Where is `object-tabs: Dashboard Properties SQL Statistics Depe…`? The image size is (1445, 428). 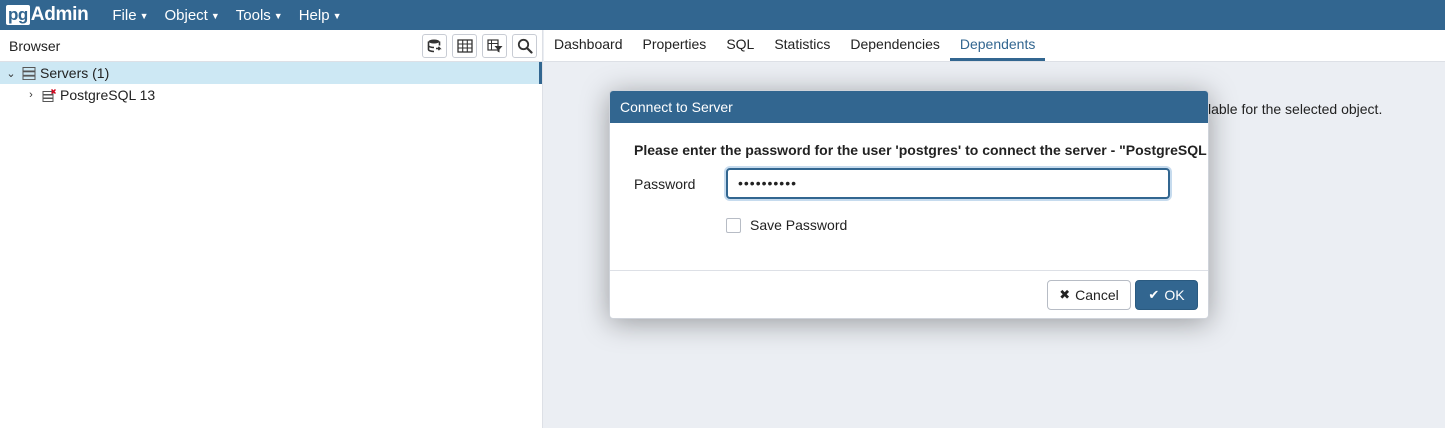
object-tabs: Dashboard Properties SQL Statistics Depe… is located at coordinates (994, 46).